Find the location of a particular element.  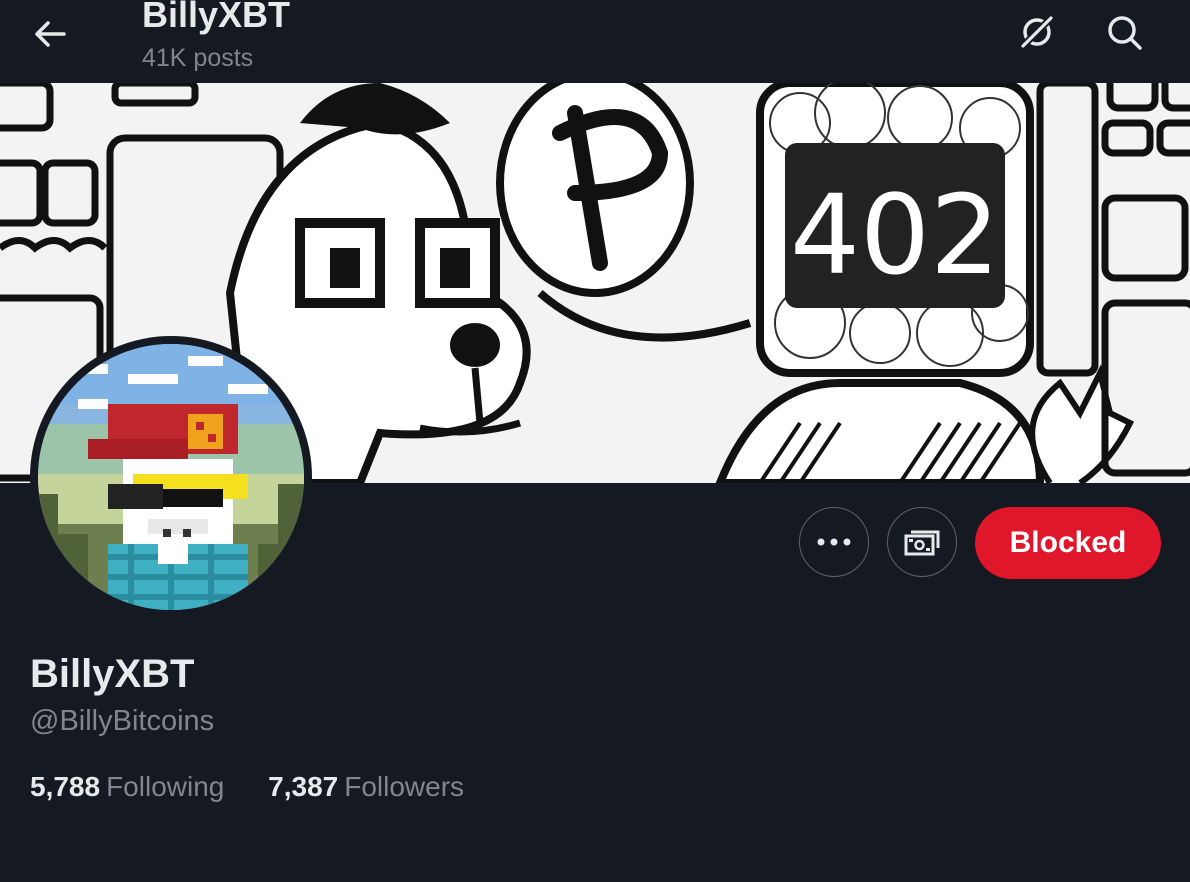

avatar is located at coordinates (171, 477).